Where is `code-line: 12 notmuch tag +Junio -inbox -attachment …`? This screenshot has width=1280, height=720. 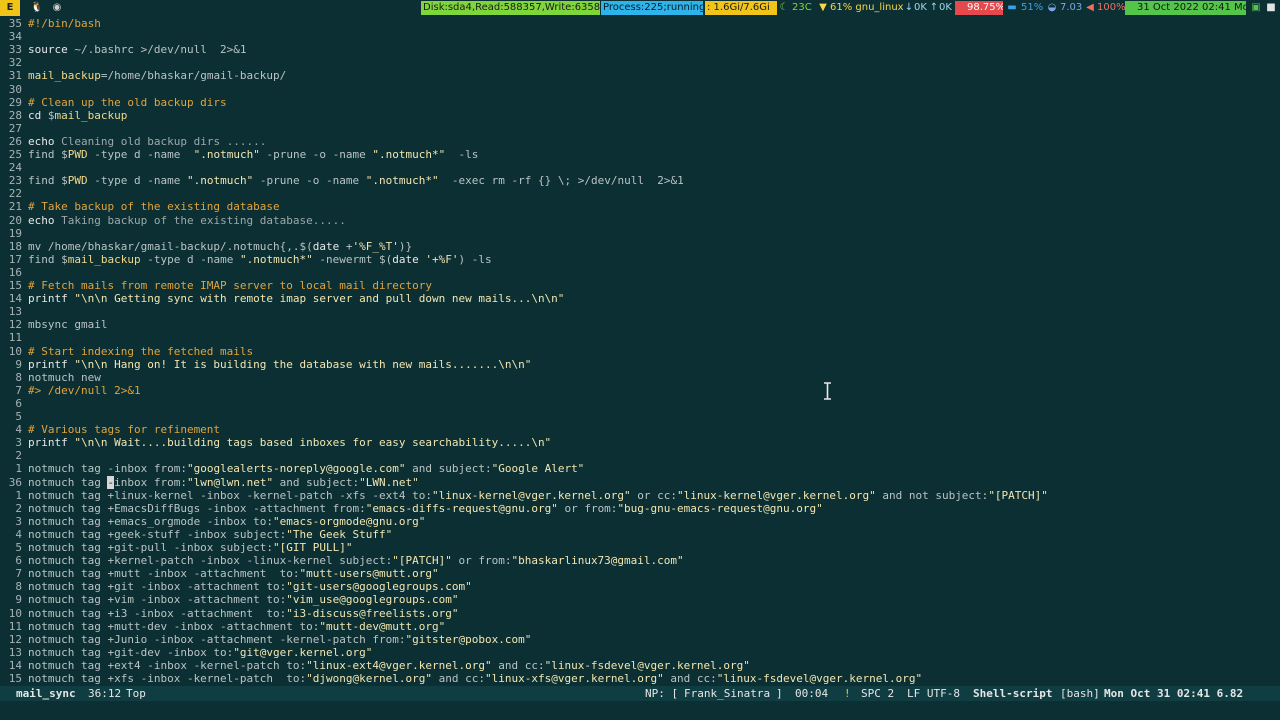 code-line: 12 notmuch tag +Junio -inbox -attachment … is located at coordinates (640, 639).